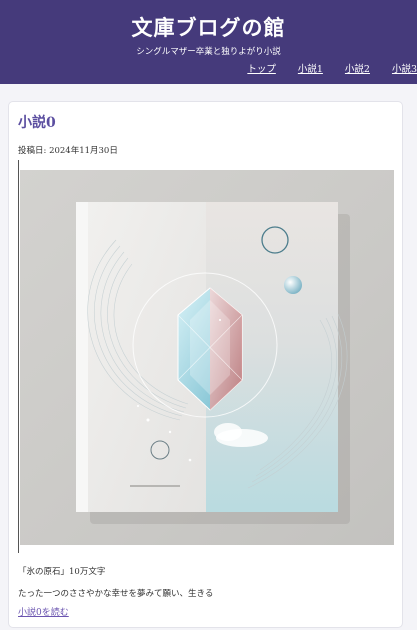 Image resolution: width=417 pixels, height=630 pixels. What do you see at coordinates (208, 27) in the screenshot?
I see `site-title: 文庫ブログの館` at bounding box center [208, 27].